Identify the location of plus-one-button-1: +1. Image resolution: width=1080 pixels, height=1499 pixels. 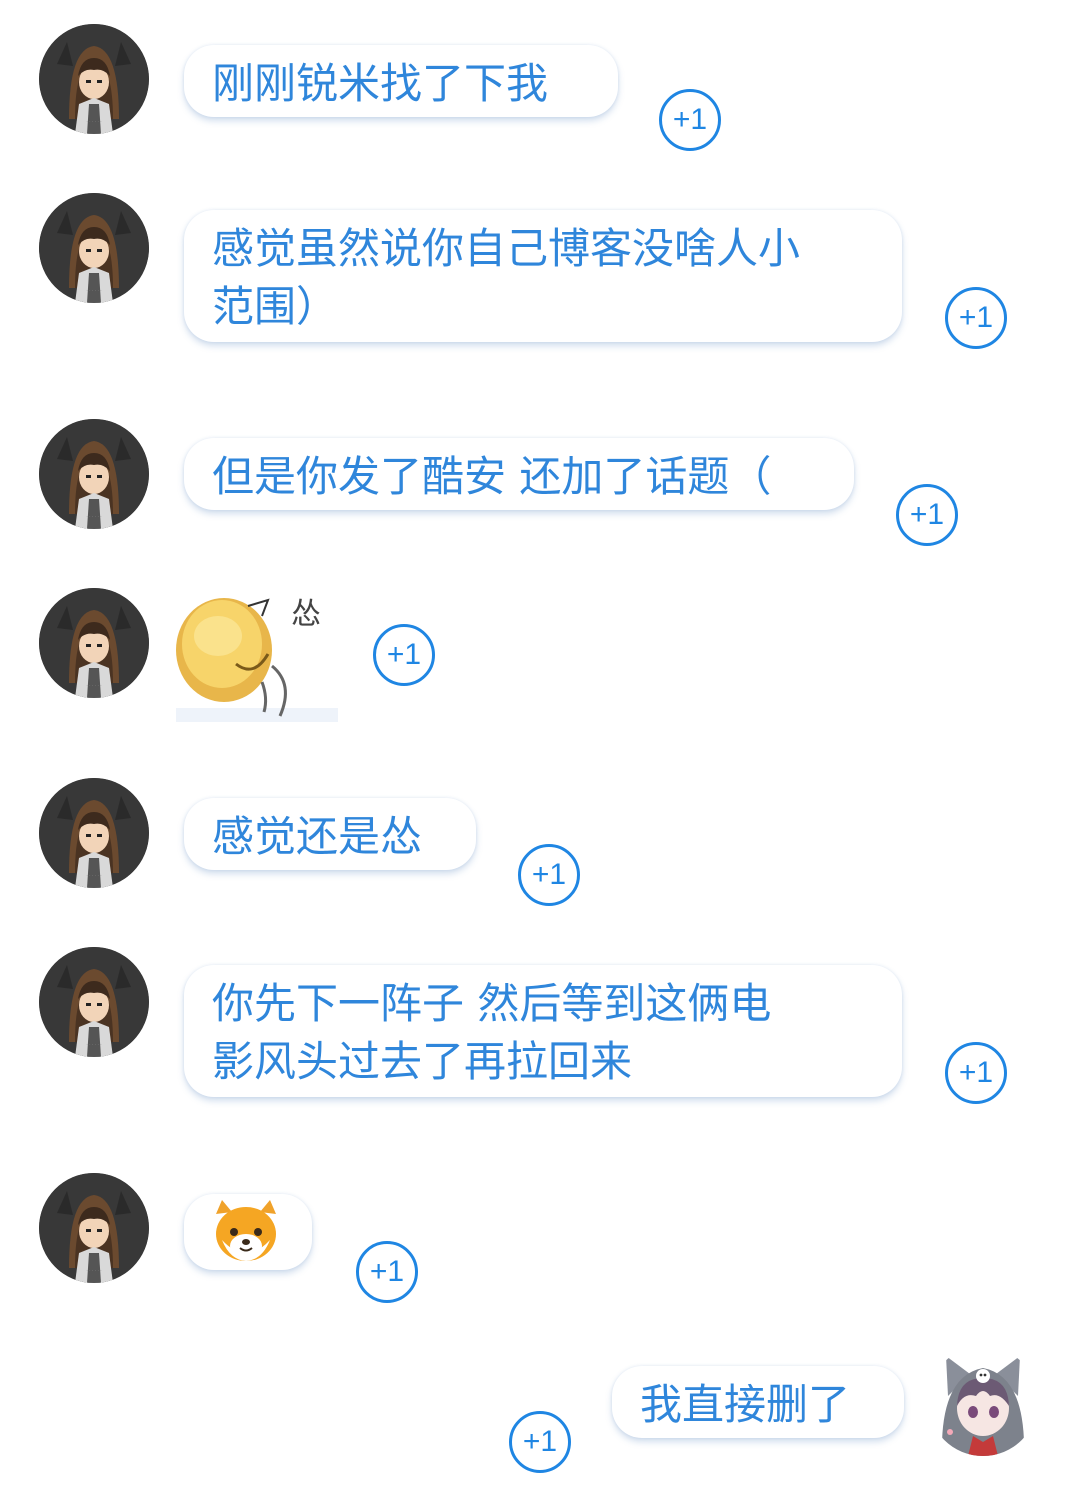
(690, 120).